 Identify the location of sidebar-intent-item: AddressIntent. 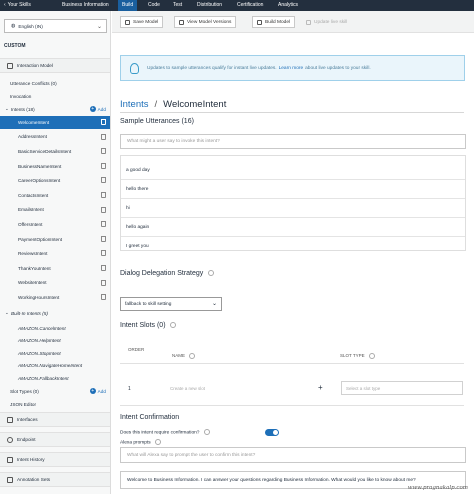
(55, 137).